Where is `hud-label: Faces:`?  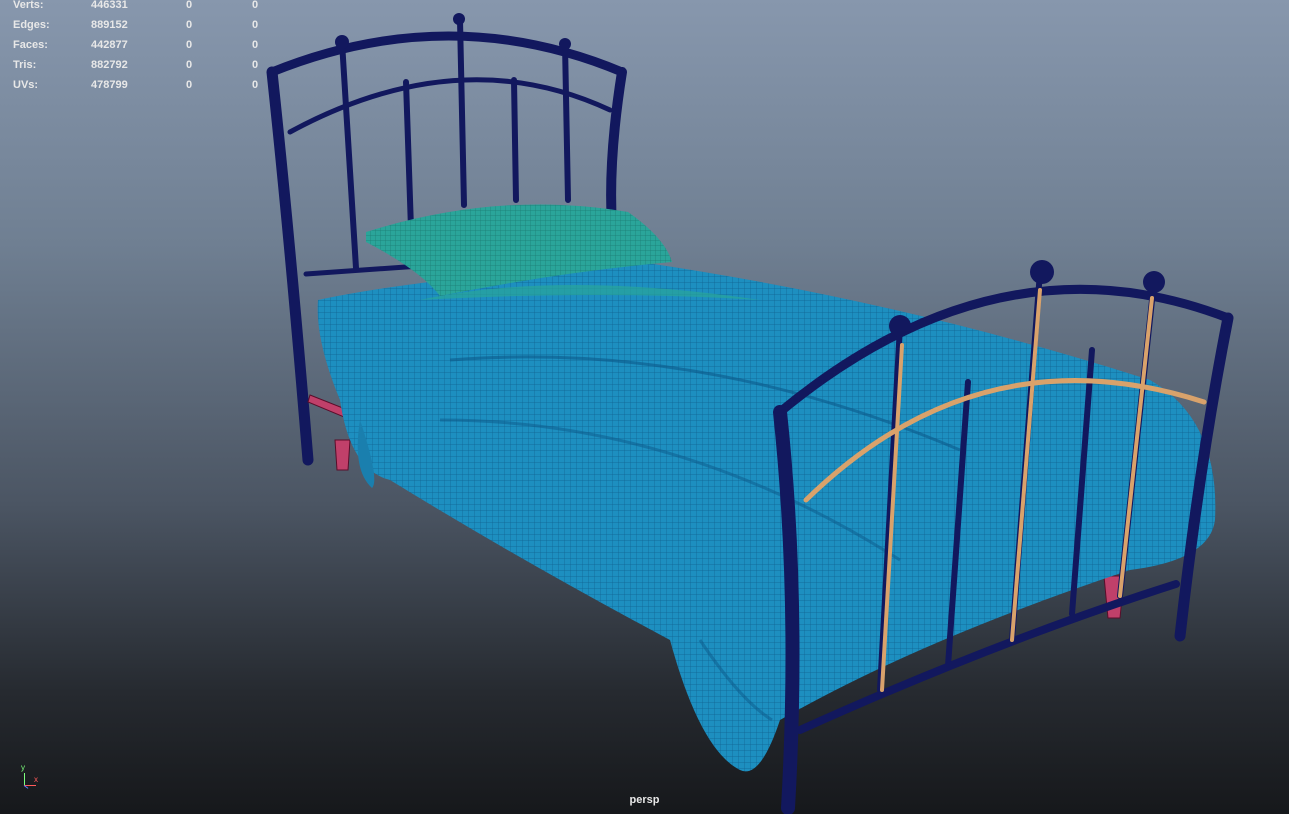
hud-label: Faces: is located at coordinates (30, 45).